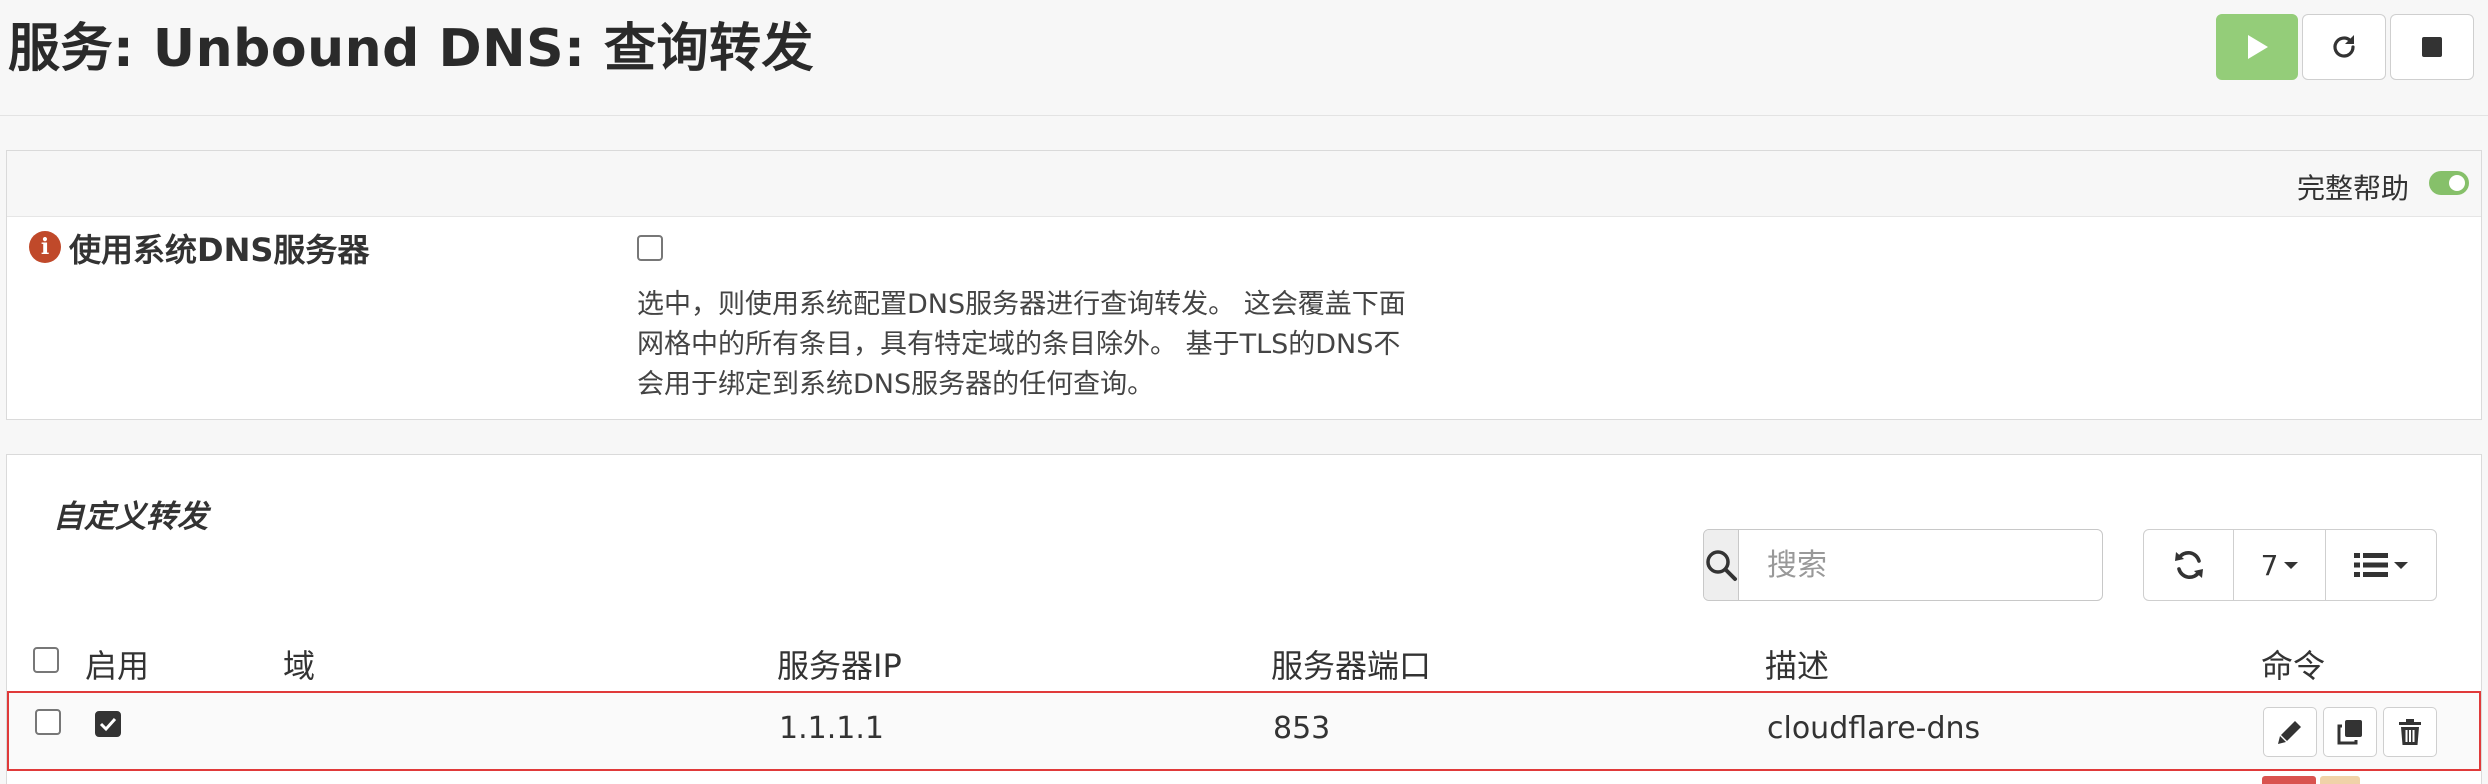  I want to click on copy-icon, so click(2349, 732).